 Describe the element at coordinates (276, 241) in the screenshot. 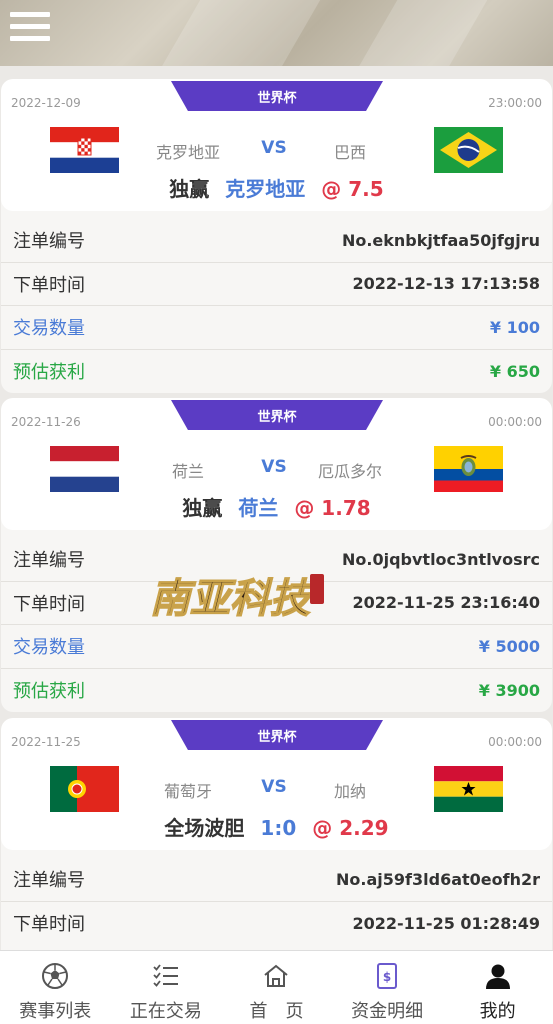

I see `order-no-row: 注单编号 No.eknbkjtfaa50jfgjru` at that location.